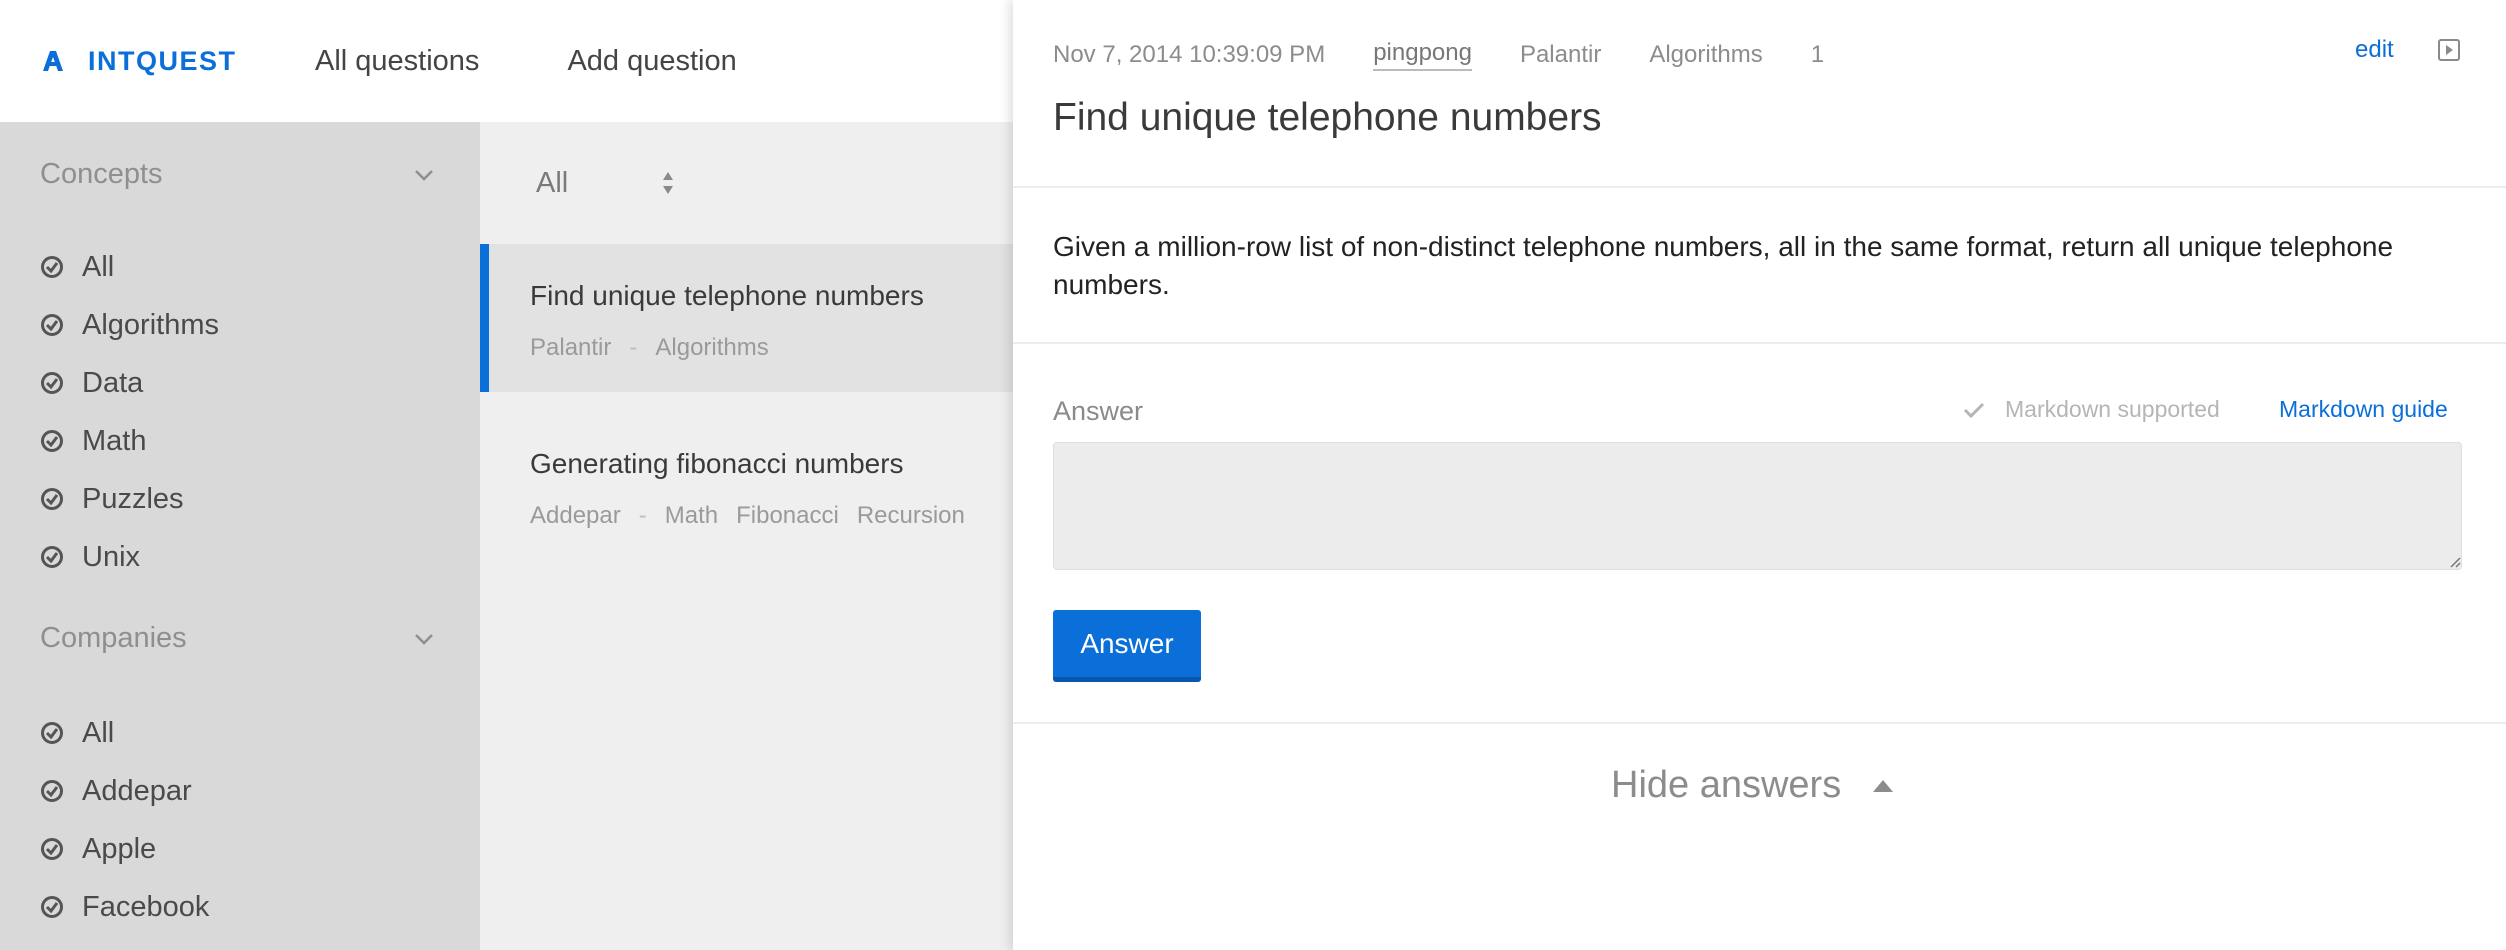  What do you see at coordinates (113, 382) in the screenshot?
I see `concept-label: Data` at bounding box center [113, 382].